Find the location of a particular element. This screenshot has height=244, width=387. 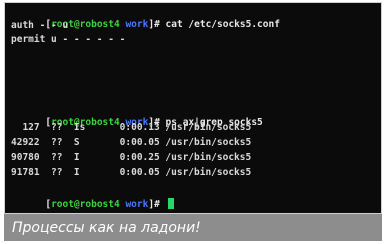

command-text: cat /etc/socks5.conf is located at coordinates (222, 24).